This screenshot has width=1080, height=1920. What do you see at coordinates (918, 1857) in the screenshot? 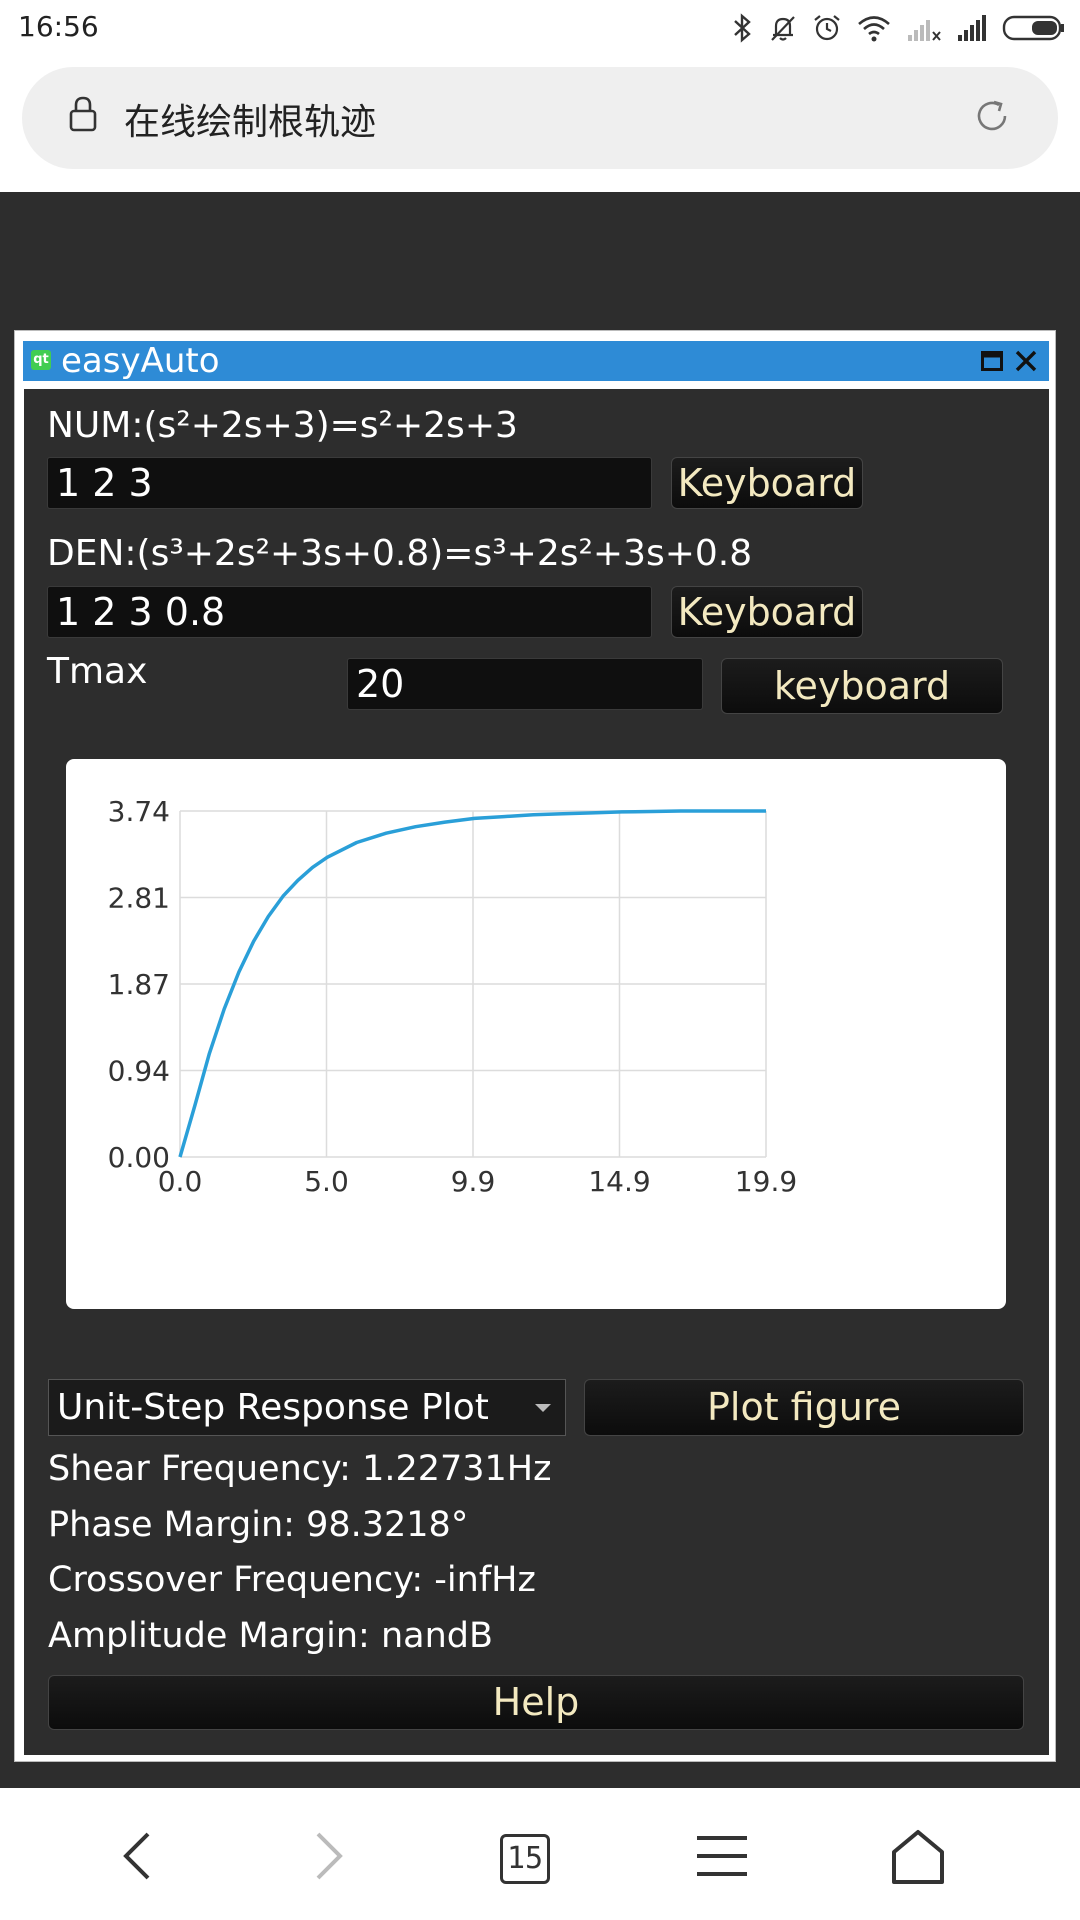
I see `home-icon` at bounding box center [918, 1857].